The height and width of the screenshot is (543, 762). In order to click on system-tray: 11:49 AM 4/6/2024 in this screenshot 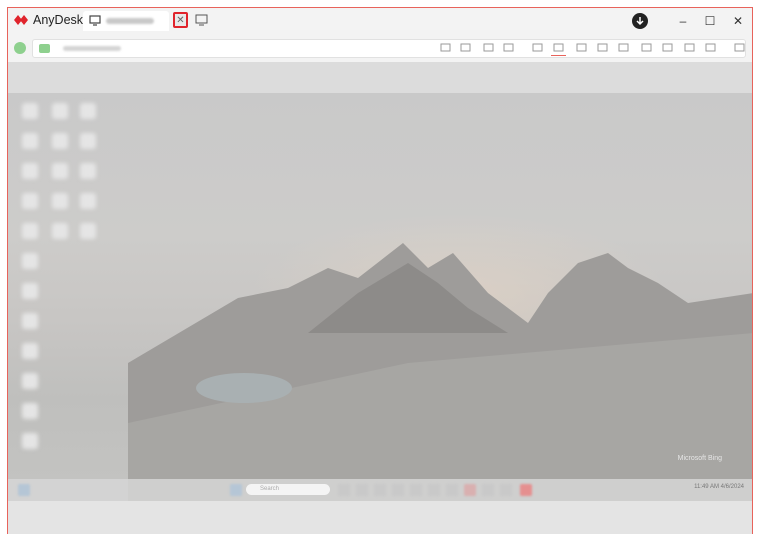, I will do `click(719, 487)`.